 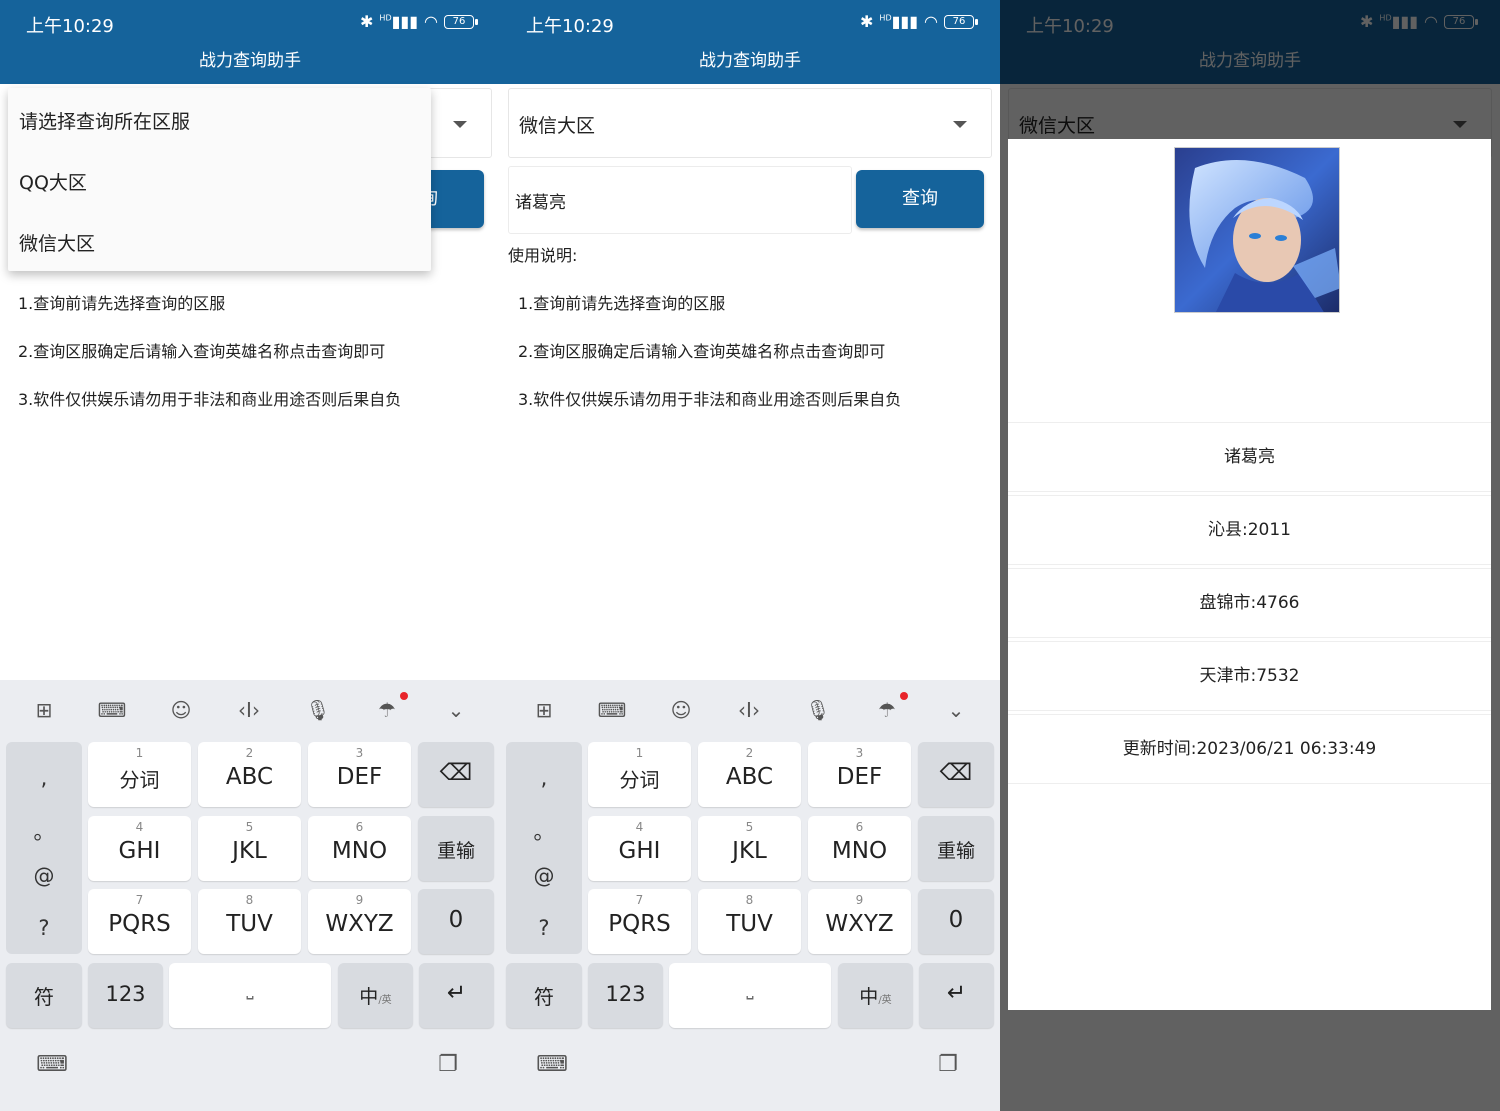 I want to click on dropdown-option-wechat: 微信大区, so click(x=57, y=242).